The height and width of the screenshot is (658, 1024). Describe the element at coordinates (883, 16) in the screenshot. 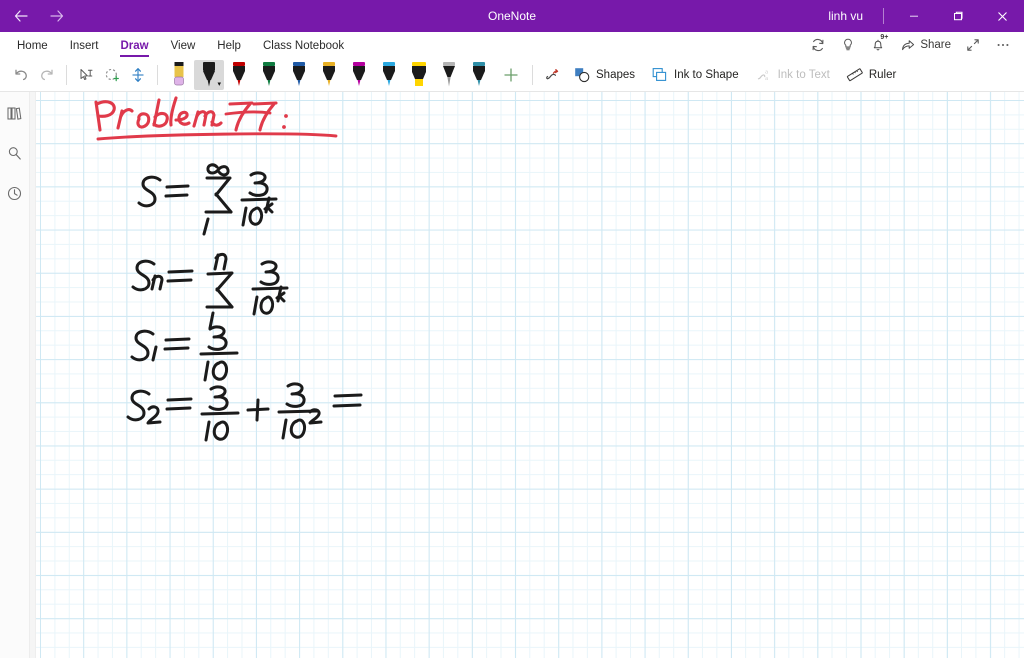

I see `titlebar-separator` at that location.